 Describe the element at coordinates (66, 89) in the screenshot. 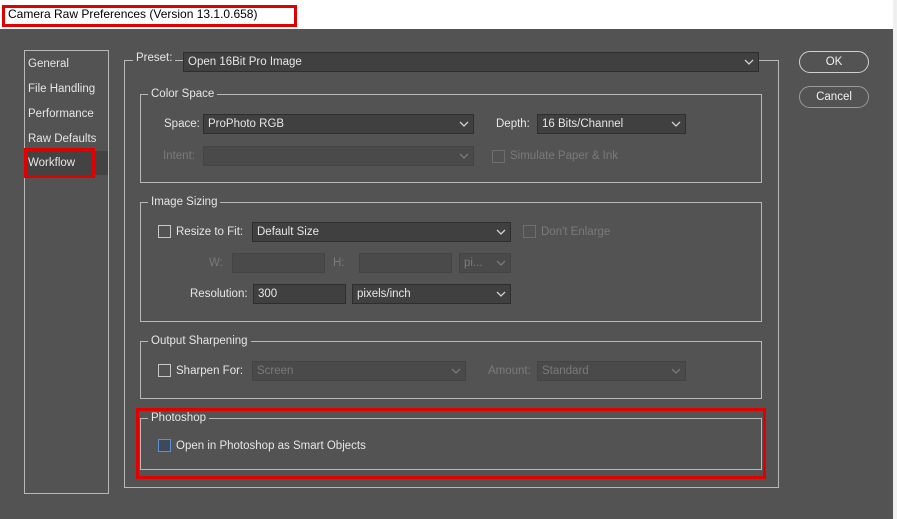

I see `sidebar-item-file-handling: File Handling` at that location.